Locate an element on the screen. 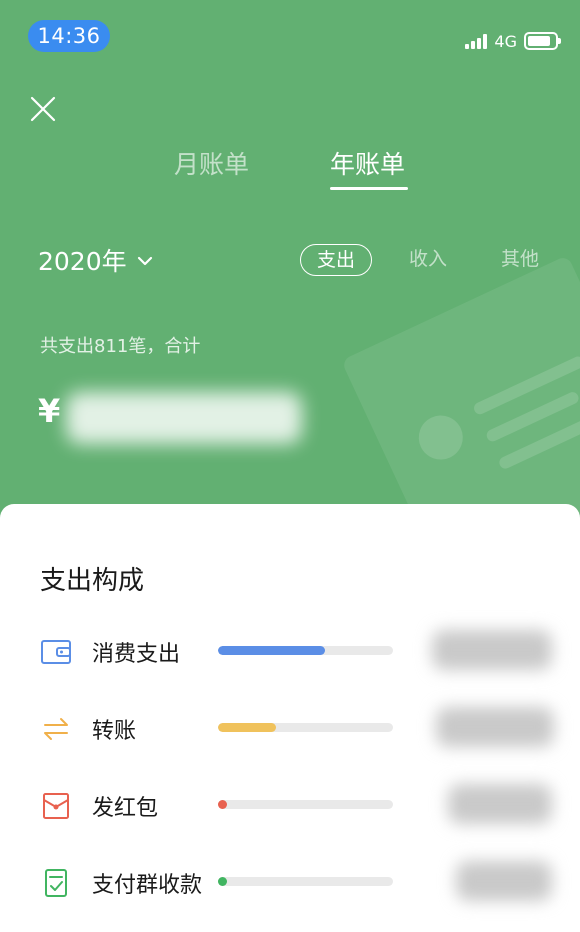 This screenshot has height=932, width=580. chevron-down-icon is located at coordinates (144, 261).